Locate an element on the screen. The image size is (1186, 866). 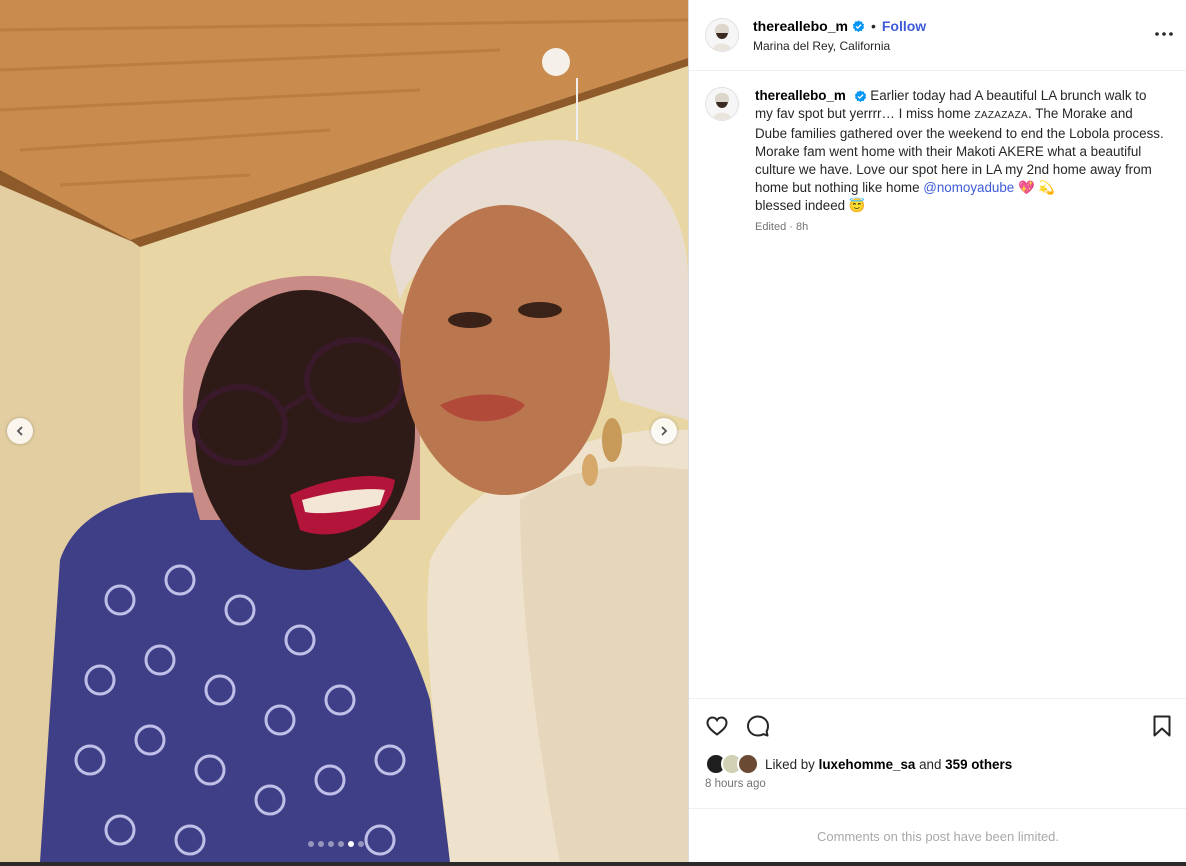
liker-avatar is located at coordinates (748, 764).